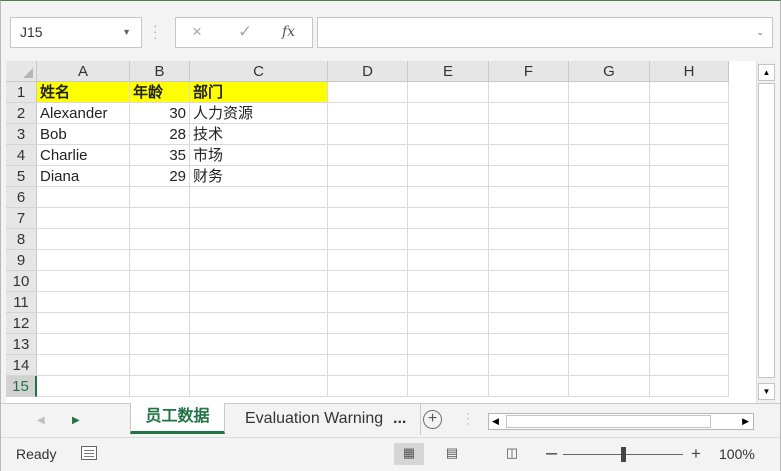 This screenshot has height=471, width=781. What do you see at coordinates (448, 239) in the screenshot?
I see `cell-e8` at bounding box center [448, 239].